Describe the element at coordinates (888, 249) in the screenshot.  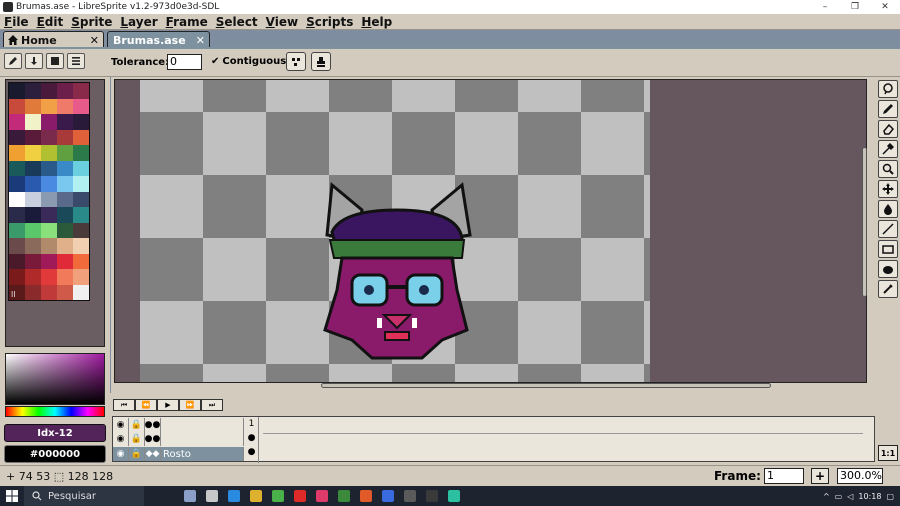
I see `tool-rectangle` at that location.